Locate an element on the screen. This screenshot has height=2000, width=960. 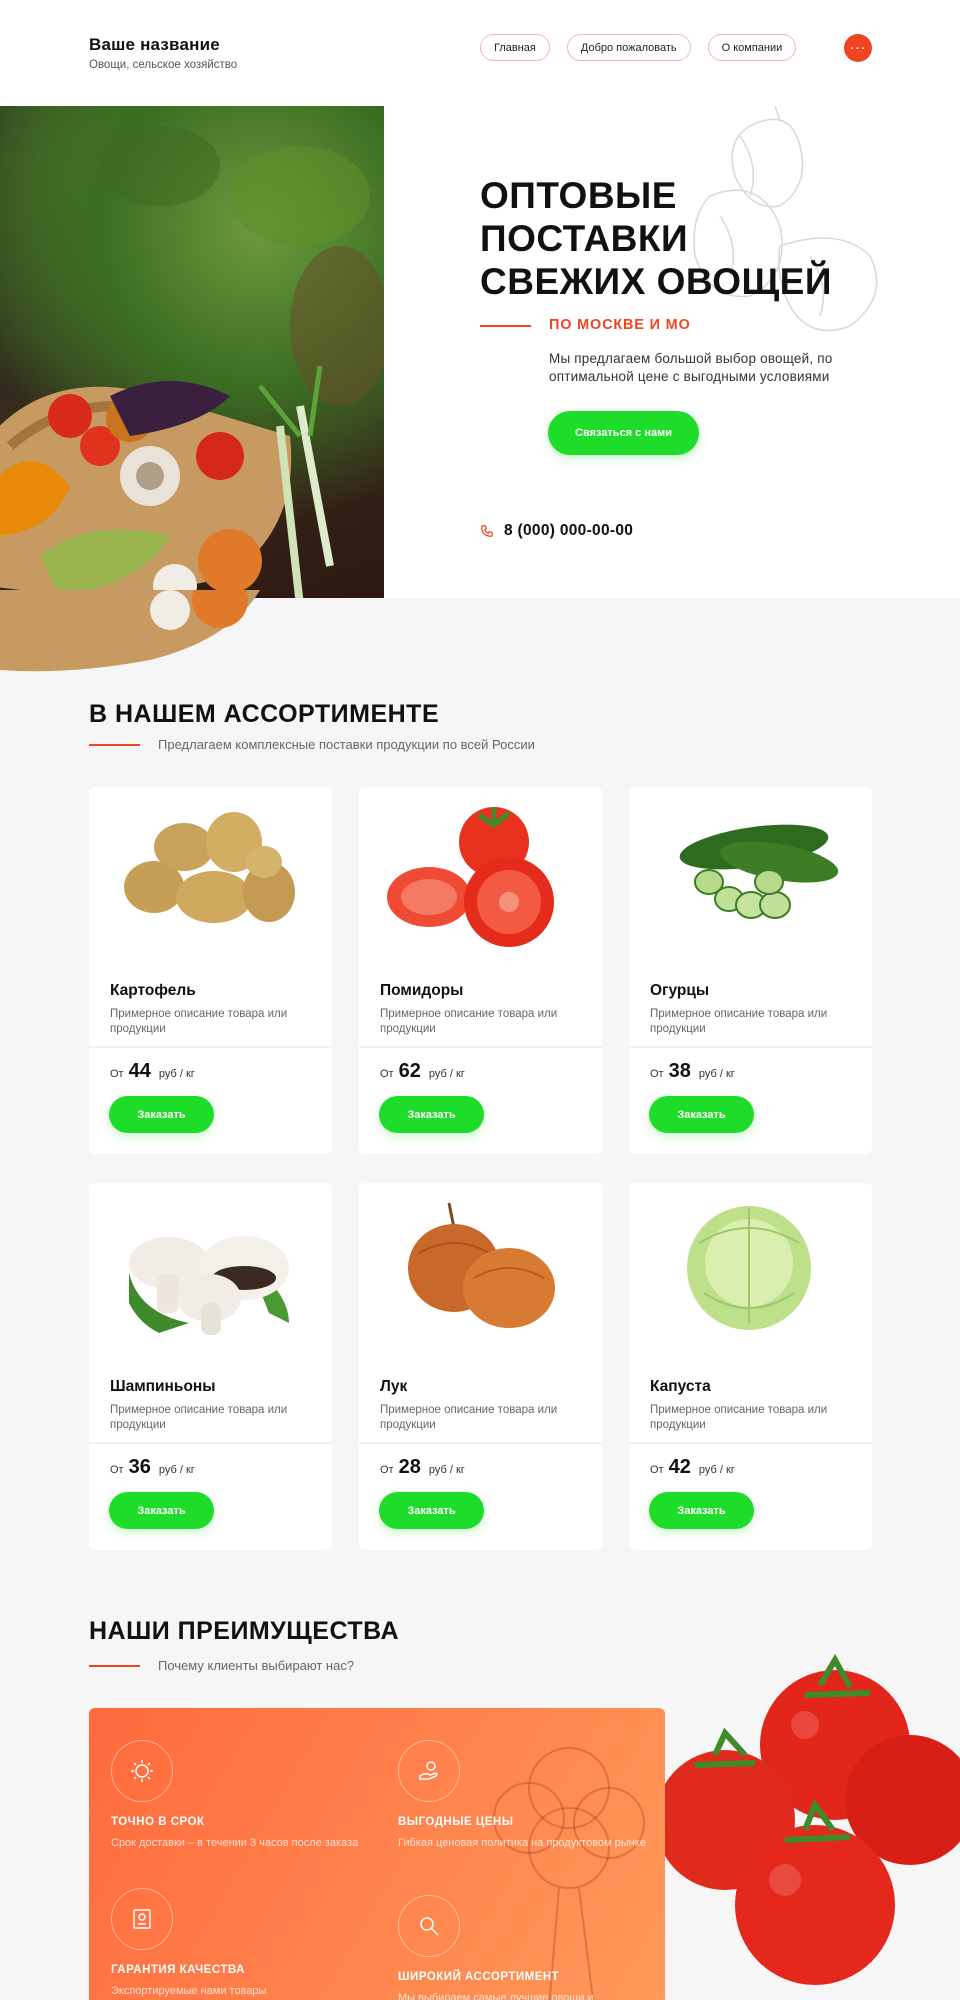
onion-image is located at coordinates (481, 1265).